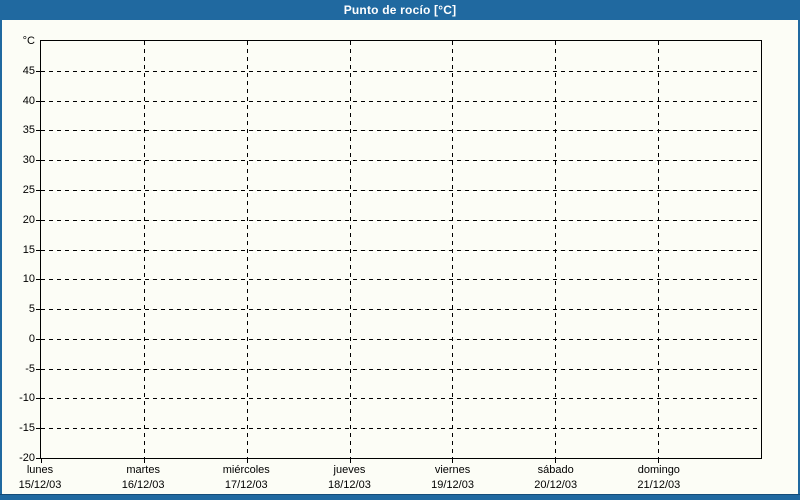 Image resolution: width=800 pixels, height=500 pixels. What do you see at coordinates (28, 100) in the screenshot?
I see `y-tick-label: 40` at bounding box center [28, 100].